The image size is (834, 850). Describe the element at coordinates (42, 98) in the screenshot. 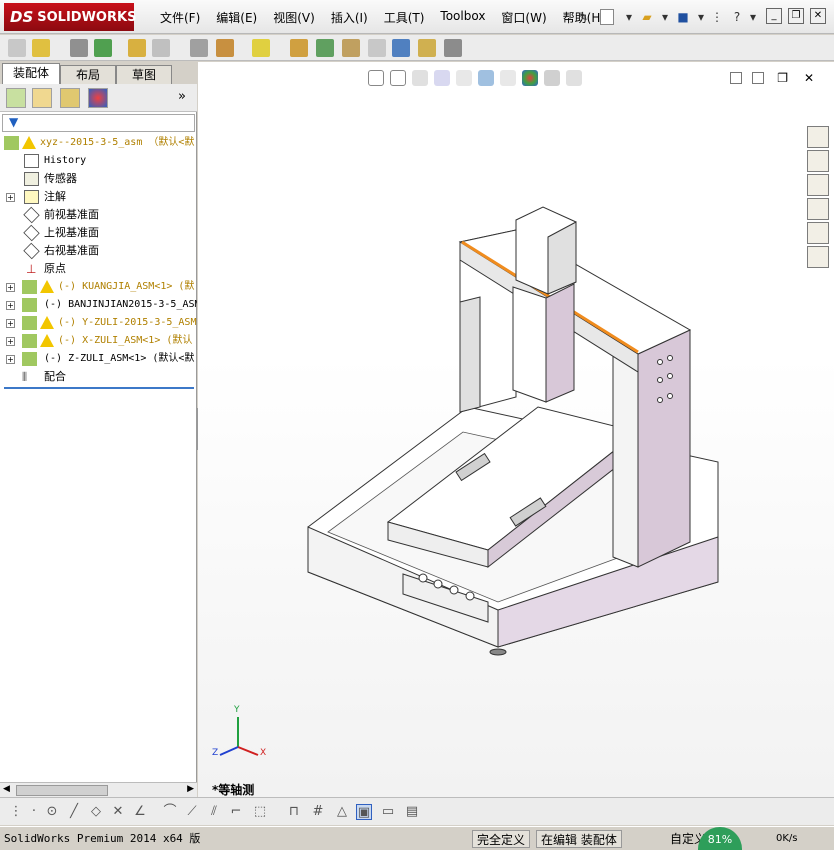

I see `property-manager-icon` at that location.